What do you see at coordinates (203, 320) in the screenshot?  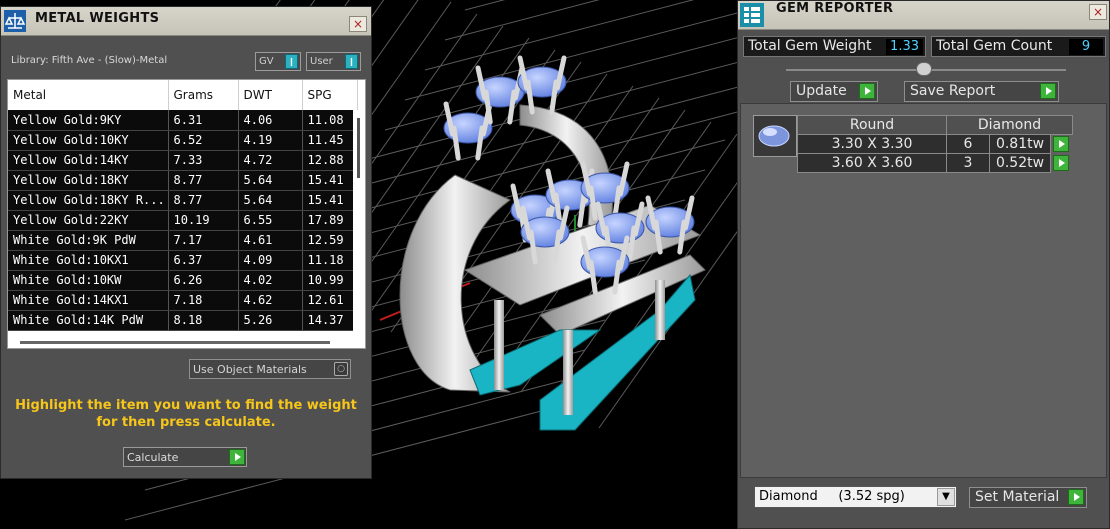 I see `grams: 8.18` at bounding box center [203, 320].